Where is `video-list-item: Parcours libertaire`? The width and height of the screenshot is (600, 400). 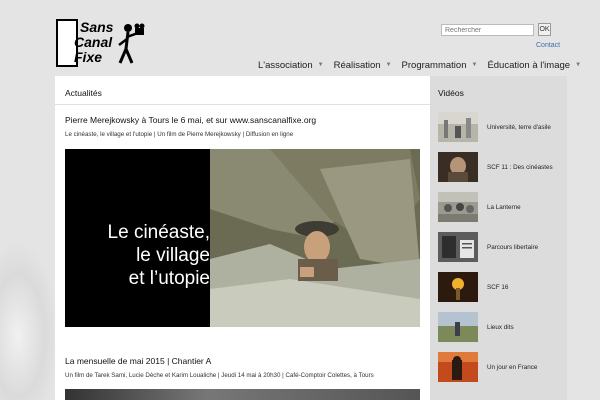 video-list-item: Parcours libertaire is located at coordinates (501, 247).